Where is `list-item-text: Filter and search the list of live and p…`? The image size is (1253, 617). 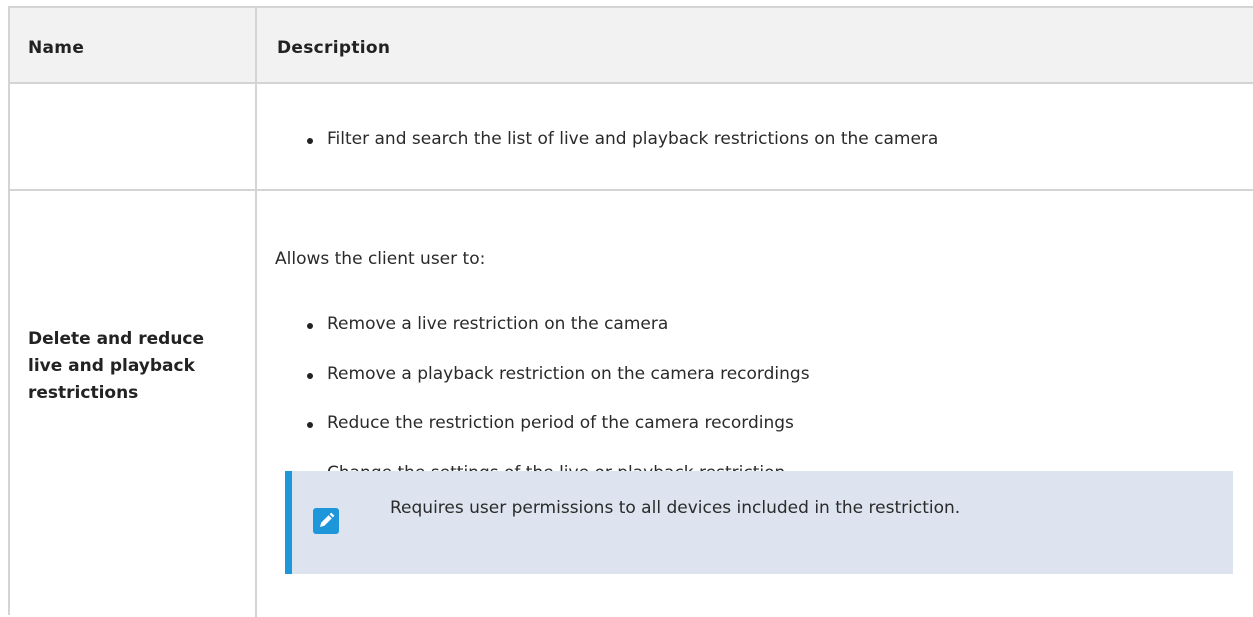 list-item-text: Filter and search the list of live and p… is located at coordinates (633, 139).